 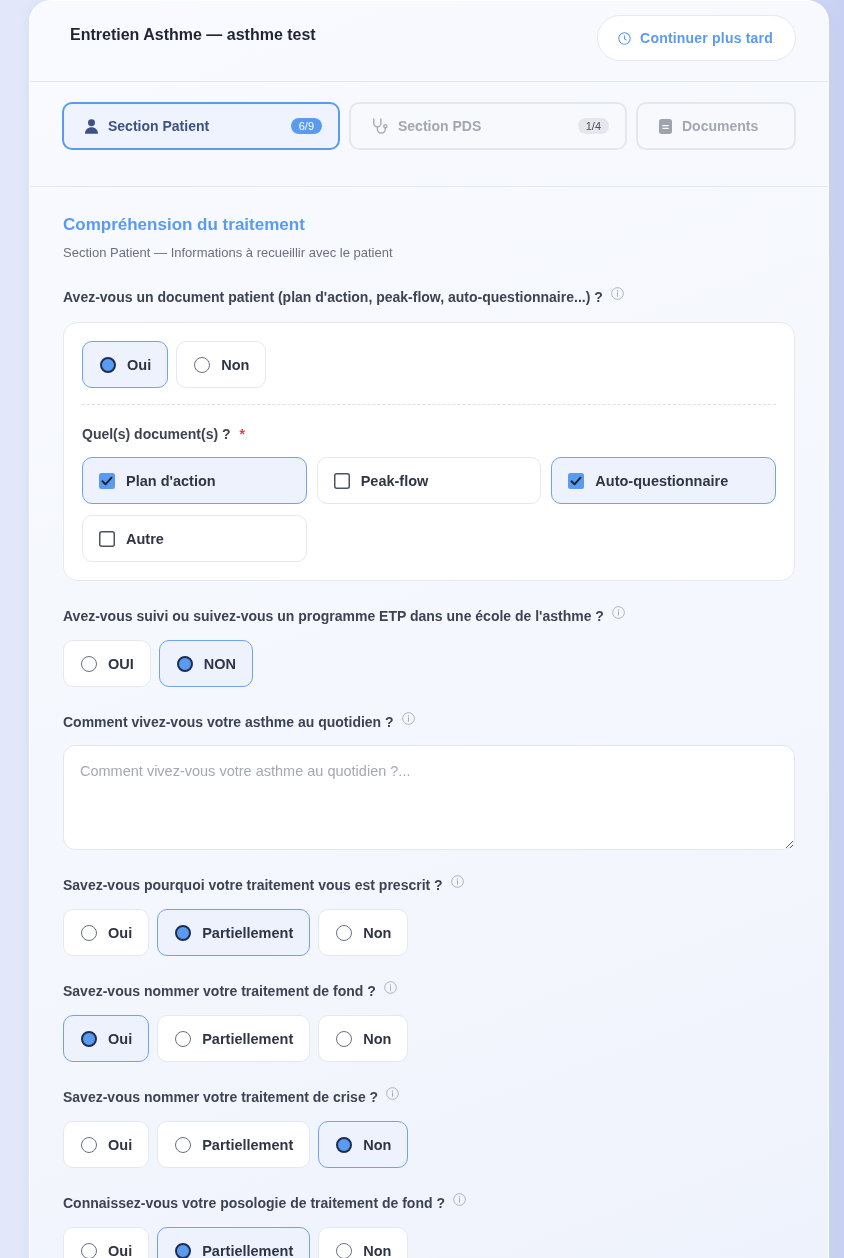 What do you see at coordinates (156, 434) in the screenshot?
I see `followup-label: Quel(s) document(s) ?` at bounding box center [156, 434].